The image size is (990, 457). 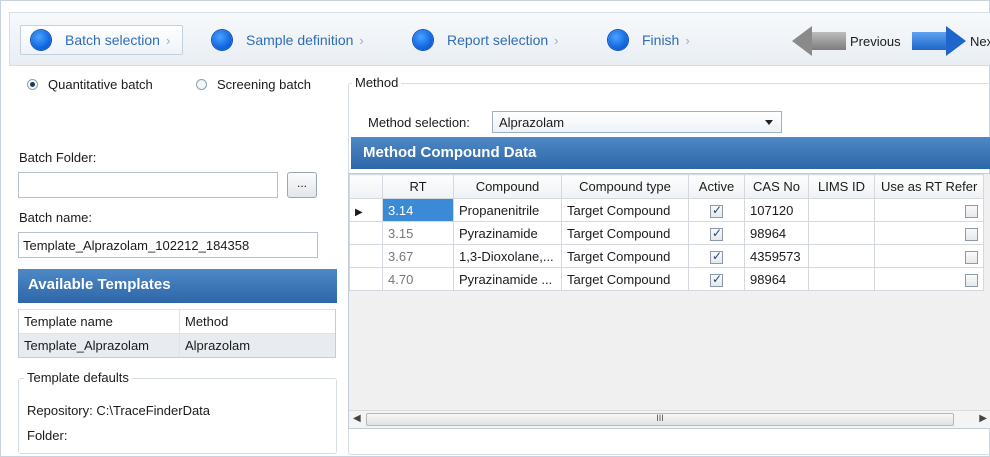 I want to click on rt-cell: 3.15, so click(x=418, y=233).